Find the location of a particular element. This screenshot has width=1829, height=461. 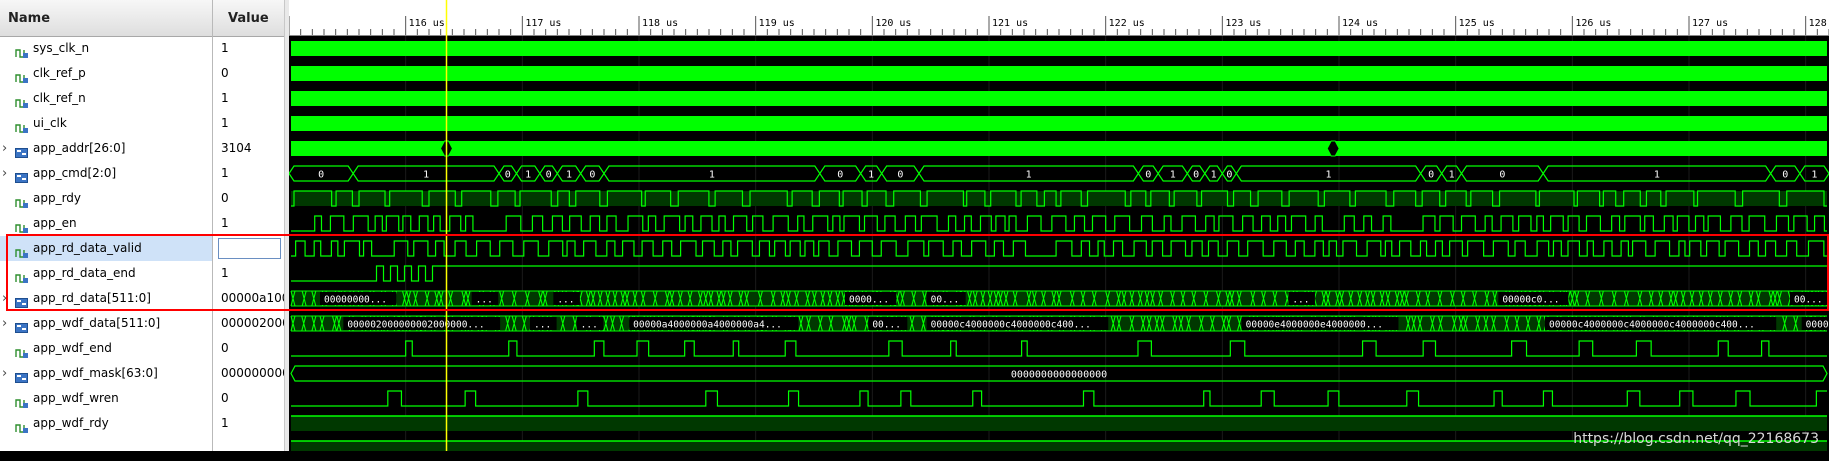

signal-name: app_rd_data_valid is located at coordinates (87, 248).